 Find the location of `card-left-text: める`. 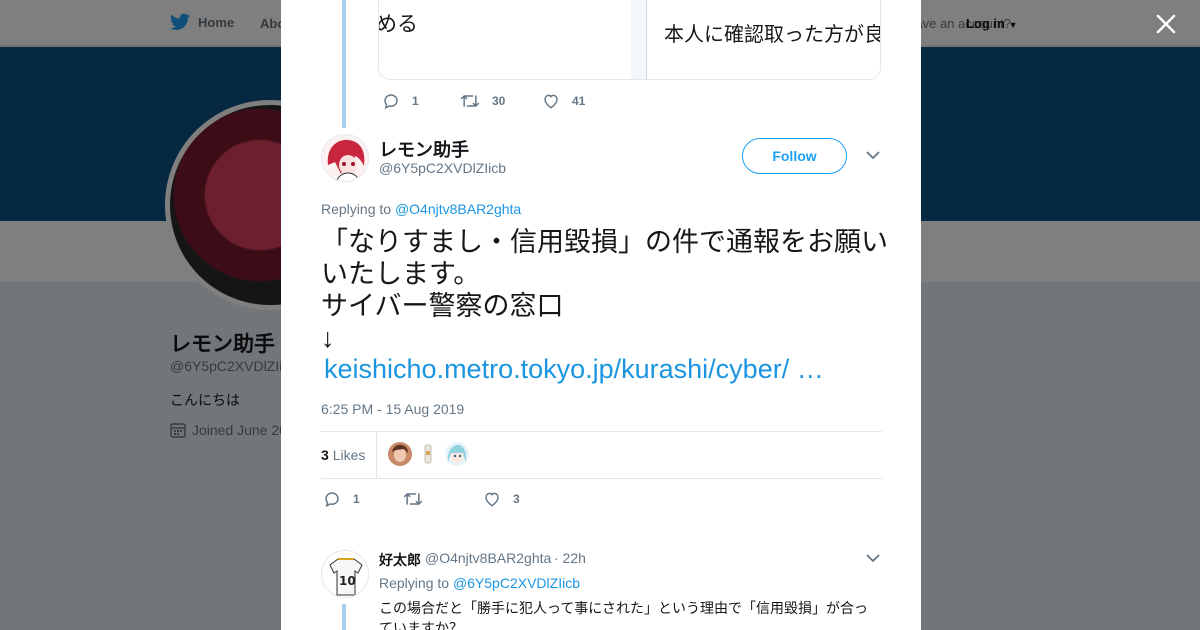

card-left-text: める is located at coordinates (398, 24).